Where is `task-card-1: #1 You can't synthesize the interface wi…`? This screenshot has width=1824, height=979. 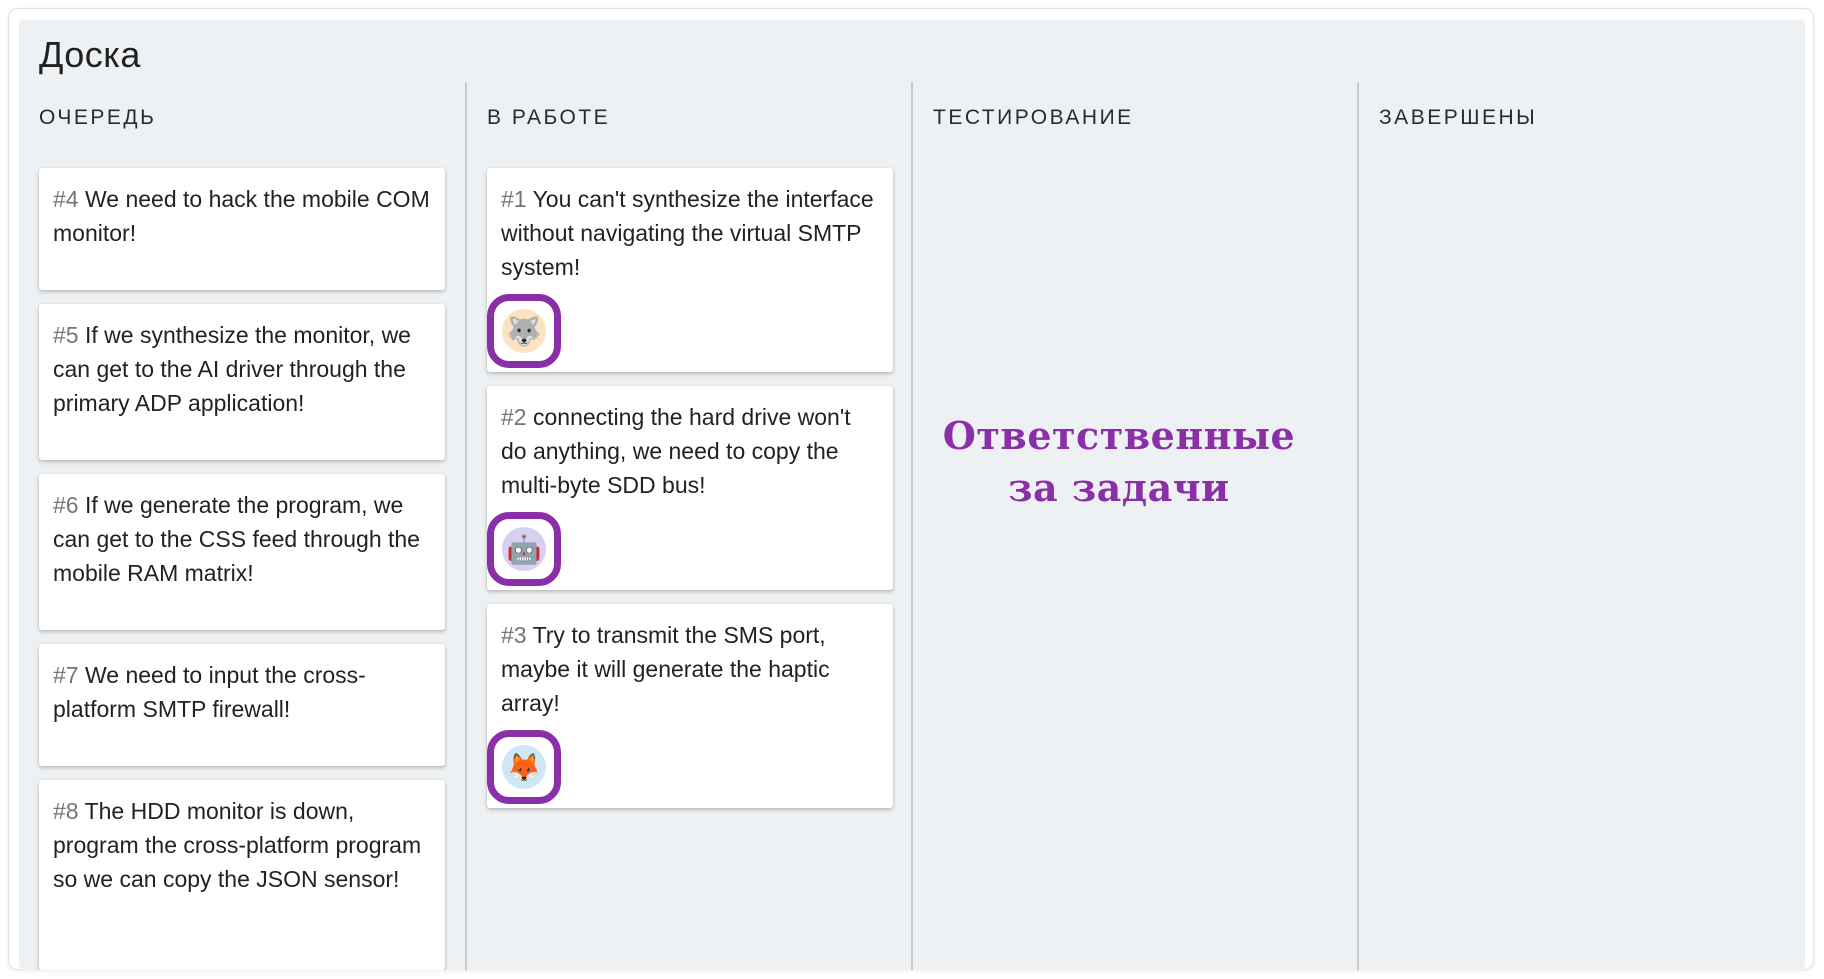
task-card-1: #1 You can't synthesize the interface wi… is located at coordinates (690, 270).